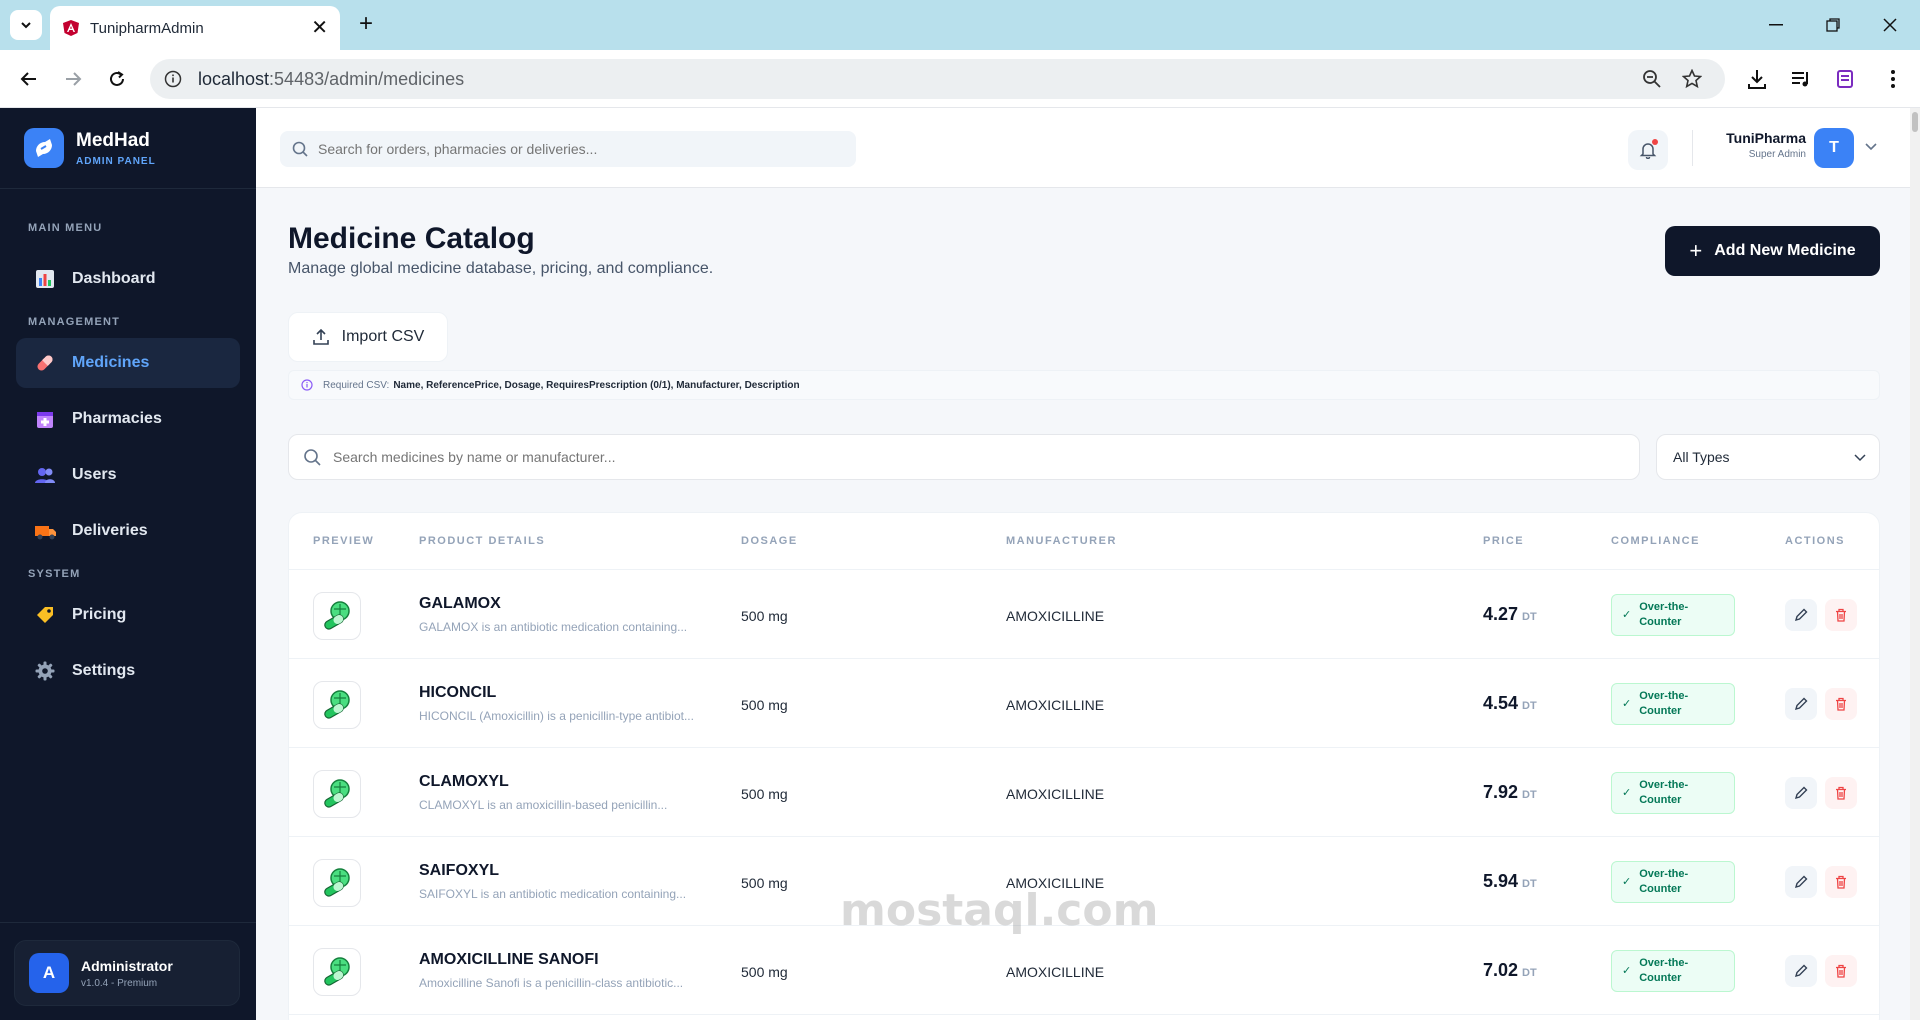 Image resolution: width=1920 pixels, height=1020 pixels. I want to click on bookmark-star-icon, so click(1692, 79).